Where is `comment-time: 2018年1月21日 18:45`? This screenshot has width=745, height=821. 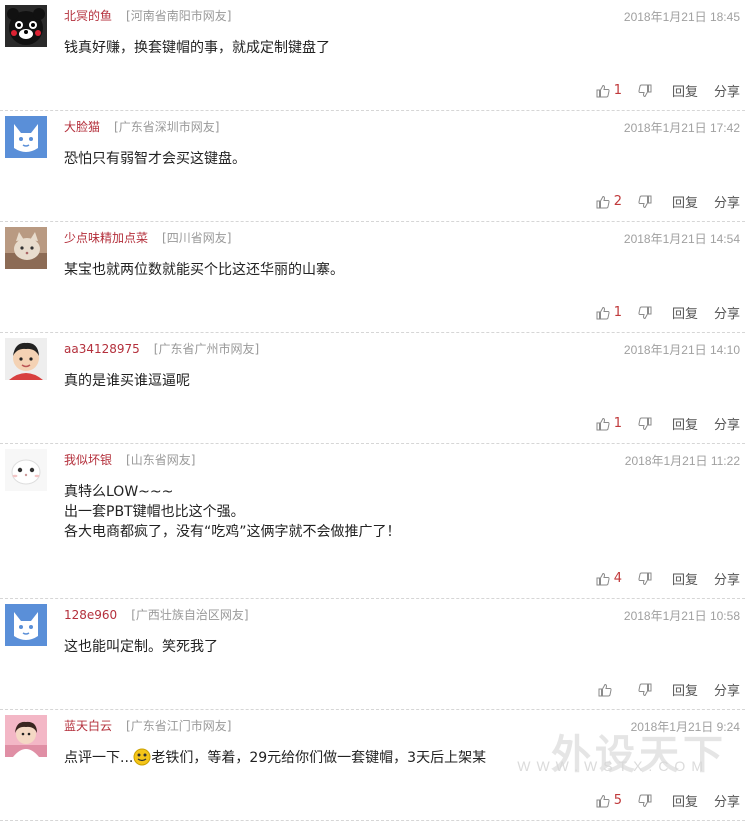
comment-time: 2018年1月21日 18:45 is located at coordinates (681, 17).